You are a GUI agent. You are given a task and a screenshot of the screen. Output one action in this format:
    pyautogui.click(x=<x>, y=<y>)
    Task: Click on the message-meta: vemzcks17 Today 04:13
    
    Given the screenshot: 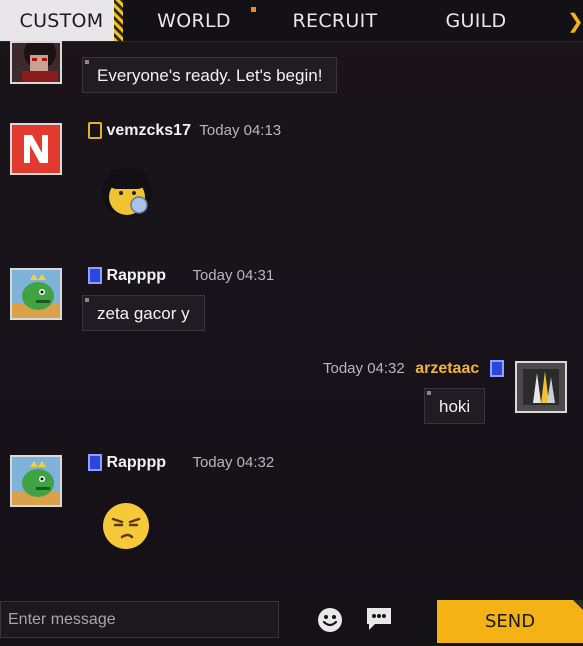 What is the action you would take?
    pyautogui.click(x=184, y=131)
    